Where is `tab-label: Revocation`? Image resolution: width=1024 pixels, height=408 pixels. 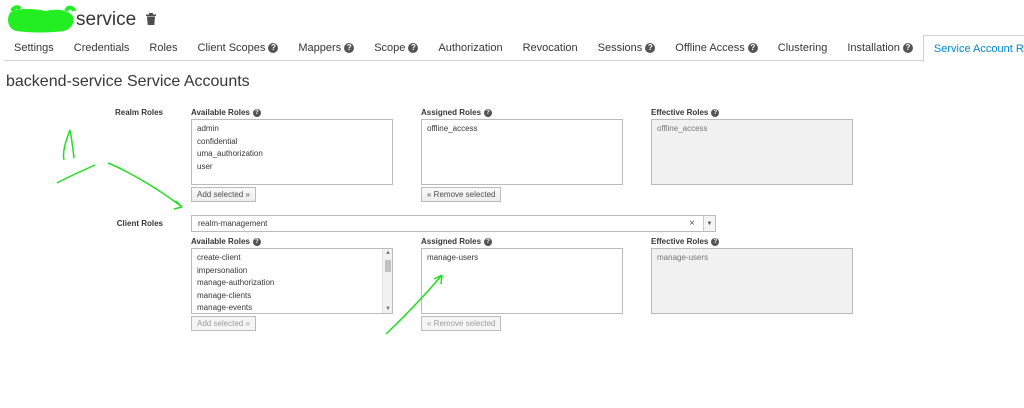 tab-label: Revocation is located at coordinates (550, 48).